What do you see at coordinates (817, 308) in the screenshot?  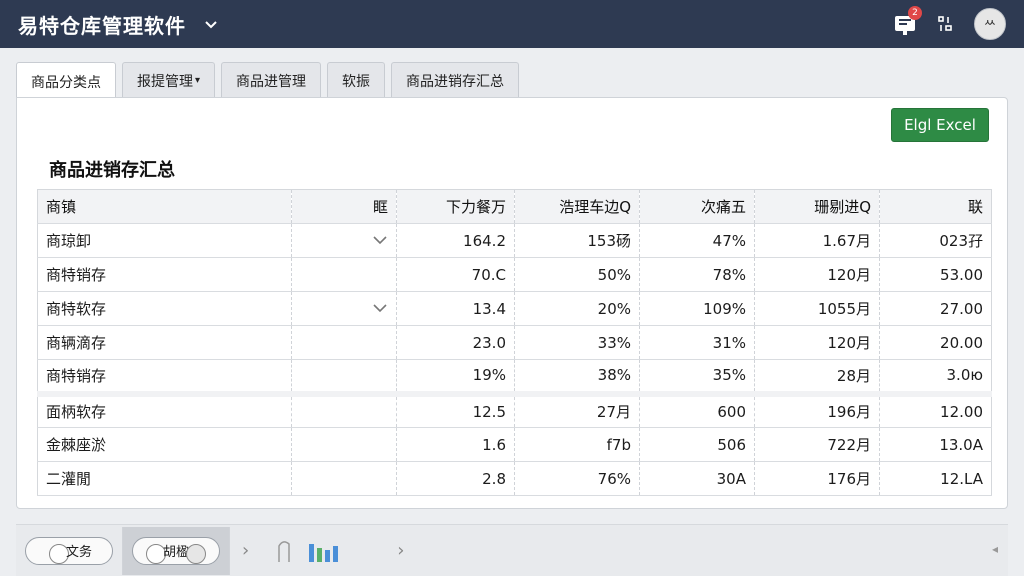 I see `table-cell: 1055月` at bounding box center [817, 308].